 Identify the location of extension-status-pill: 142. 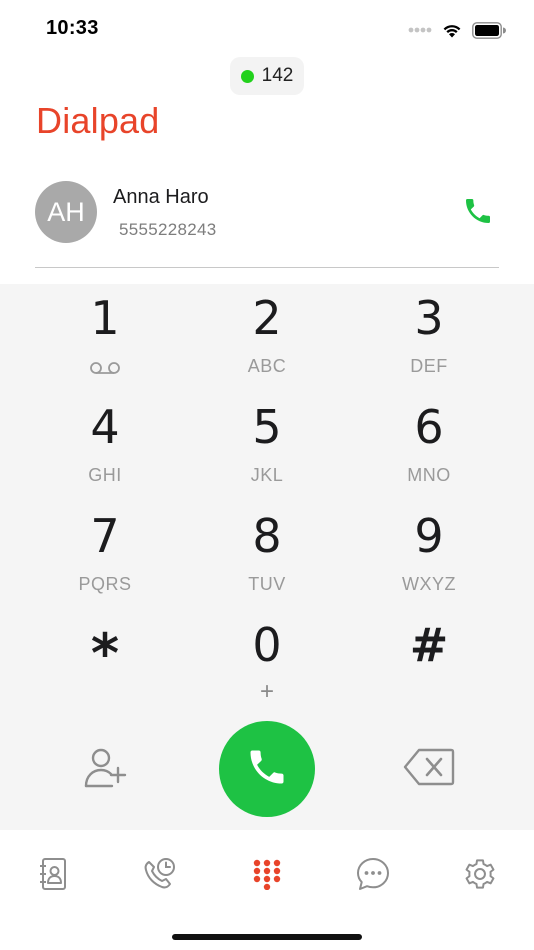
(267, 76).